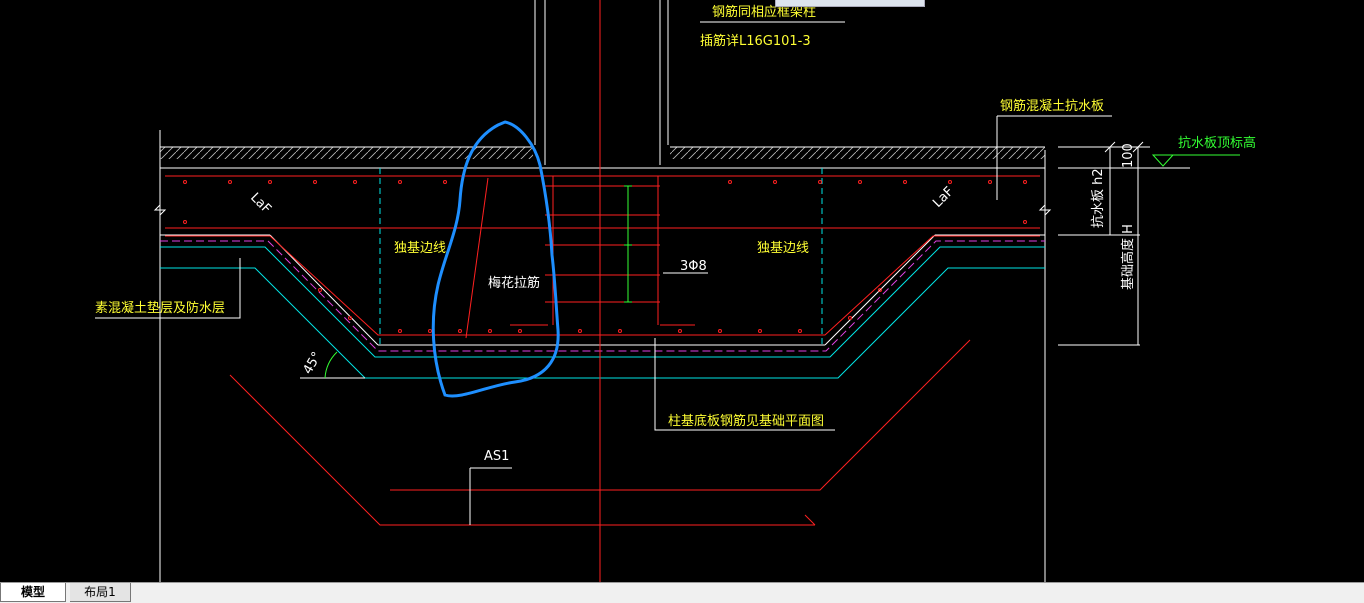 The image size is (1364, 603). I want to click on label-bottom-rebar: 柱基底板钢筋见基础平面图, so click(746, 421).